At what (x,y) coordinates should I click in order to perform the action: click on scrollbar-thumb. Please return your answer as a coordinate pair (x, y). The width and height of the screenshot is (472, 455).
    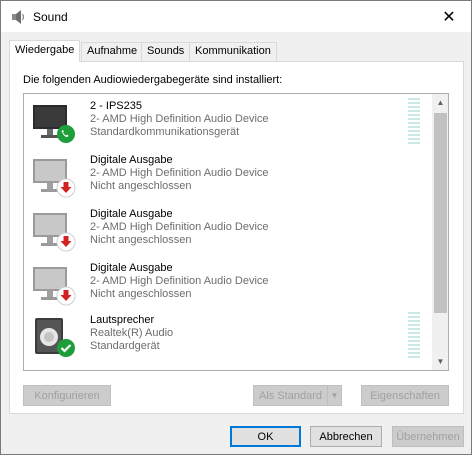
    Looking at the image, I should click on (440, 213).